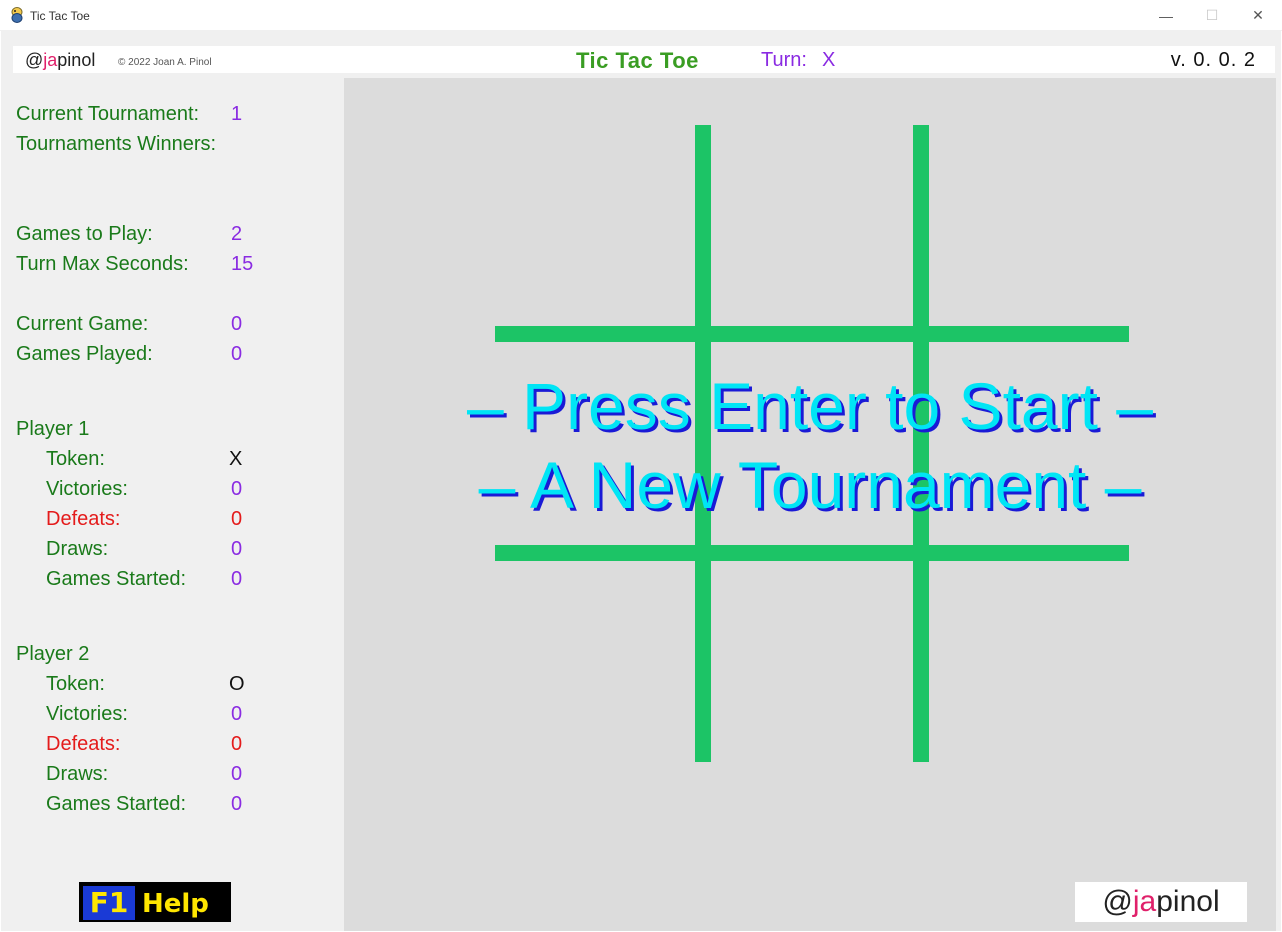 This screenshot has width=1282, height=932. I want to click on player1-token-label: Token:, so click(75, 459).